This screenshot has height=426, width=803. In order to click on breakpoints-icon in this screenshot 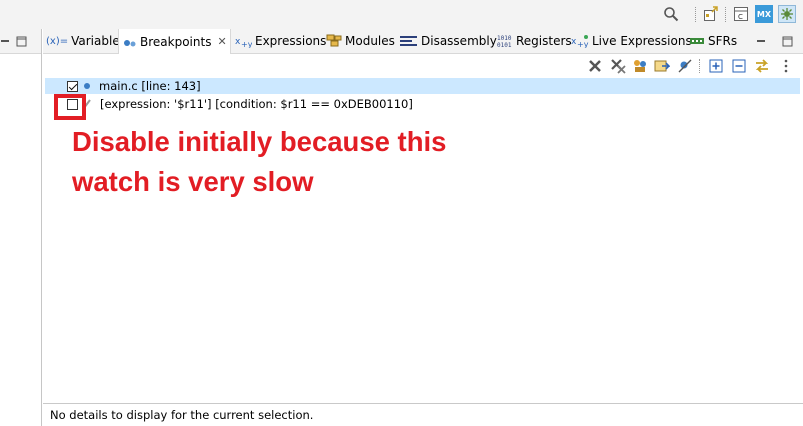, I will do `click(130, 42)`.